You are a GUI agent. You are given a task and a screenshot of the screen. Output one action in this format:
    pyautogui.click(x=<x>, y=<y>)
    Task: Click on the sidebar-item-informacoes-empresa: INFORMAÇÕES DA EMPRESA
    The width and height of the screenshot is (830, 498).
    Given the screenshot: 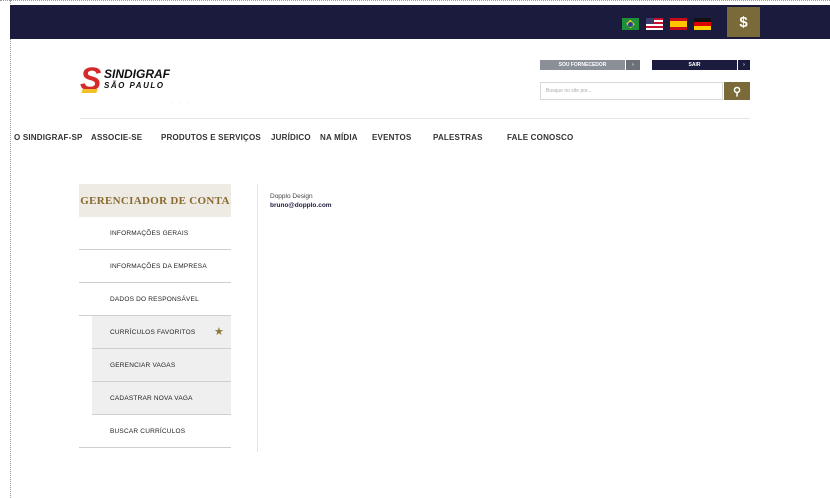 What is the action you would take?
    pyautogui.click(x=155, y=266)
    